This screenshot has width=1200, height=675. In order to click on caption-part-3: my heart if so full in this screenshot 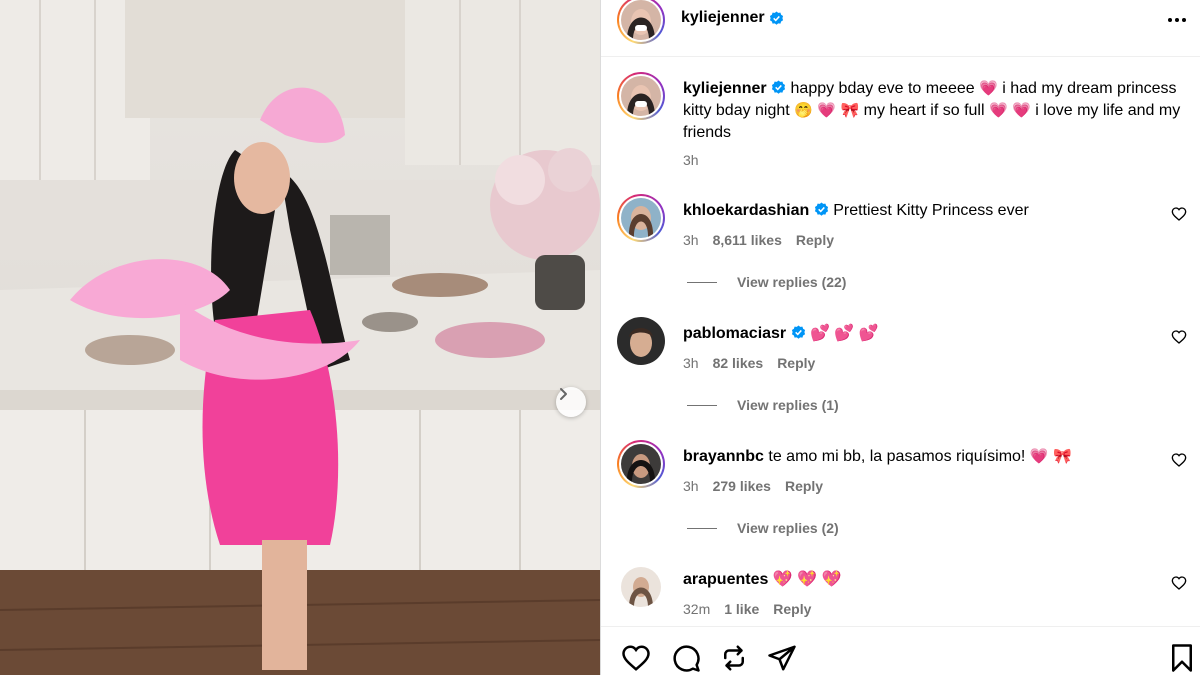, I will do `click(924, 110)`.